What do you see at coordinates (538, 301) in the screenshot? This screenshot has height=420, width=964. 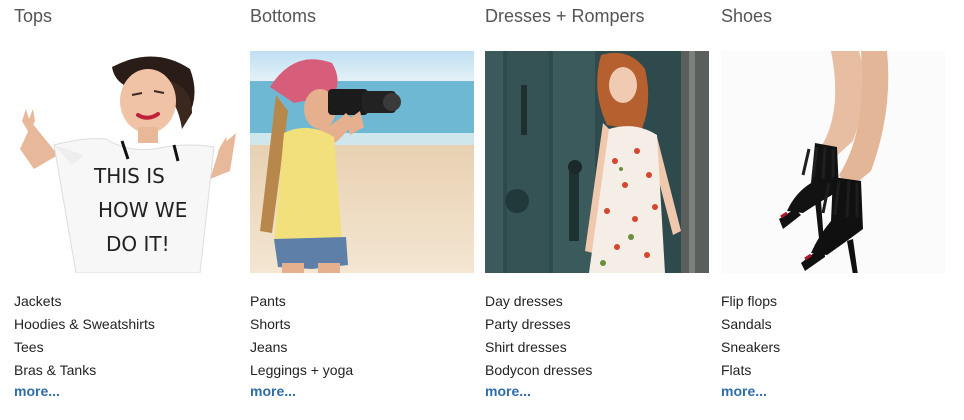 I see `subcategory-link: Day dresses` at bounding box center [538, 301].